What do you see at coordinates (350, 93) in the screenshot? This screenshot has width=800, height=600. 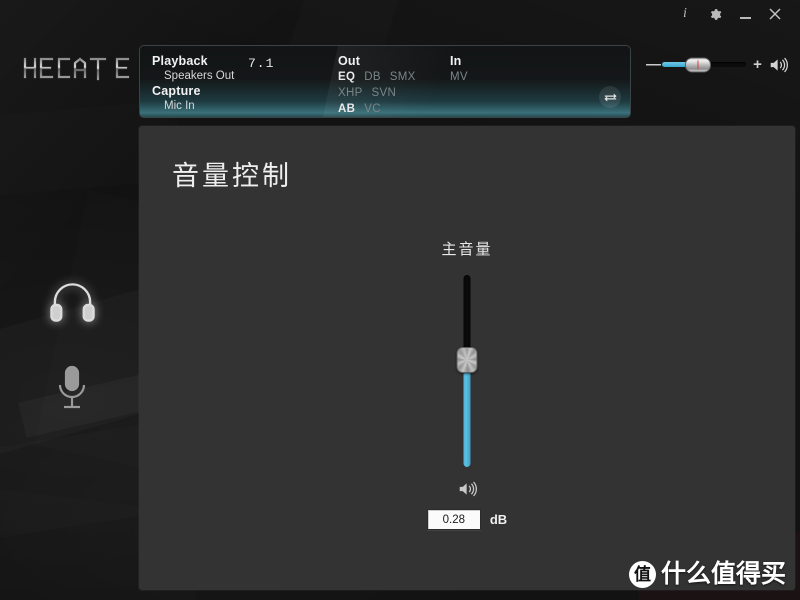 I see `out-tag-xhp: XHP` at bounding box center [350, 93].